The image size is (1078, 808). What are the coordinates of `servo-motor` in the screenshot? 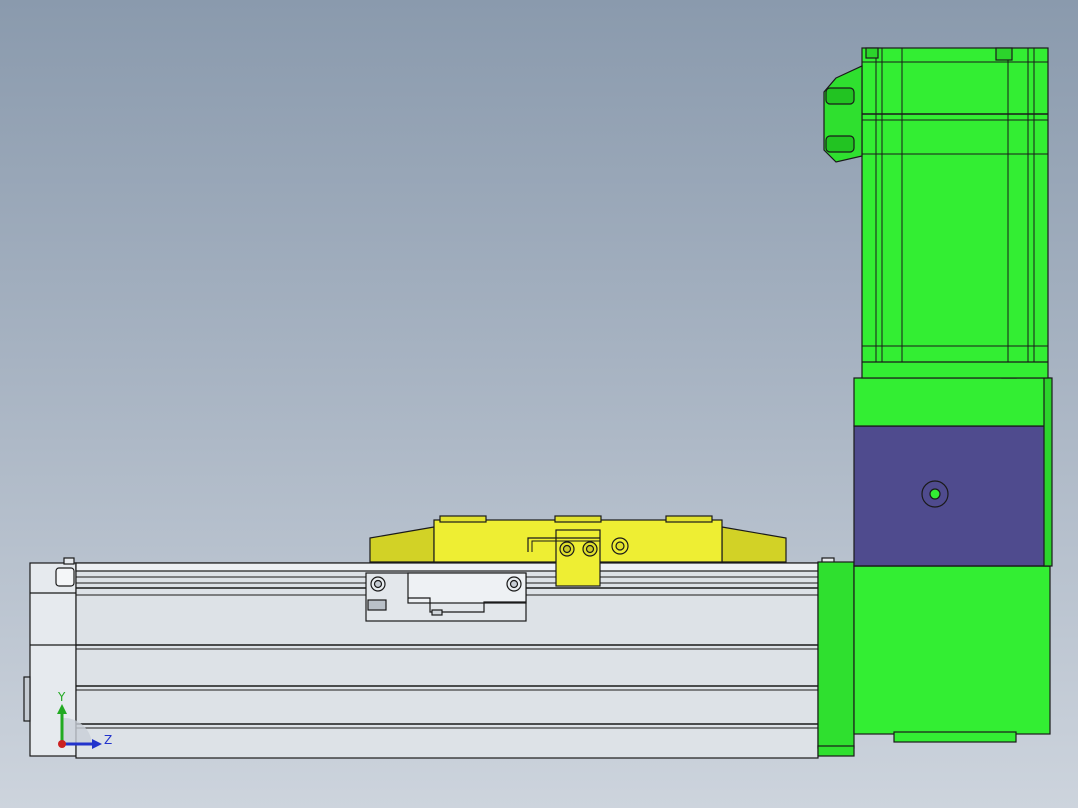 It's located at (936, 213).